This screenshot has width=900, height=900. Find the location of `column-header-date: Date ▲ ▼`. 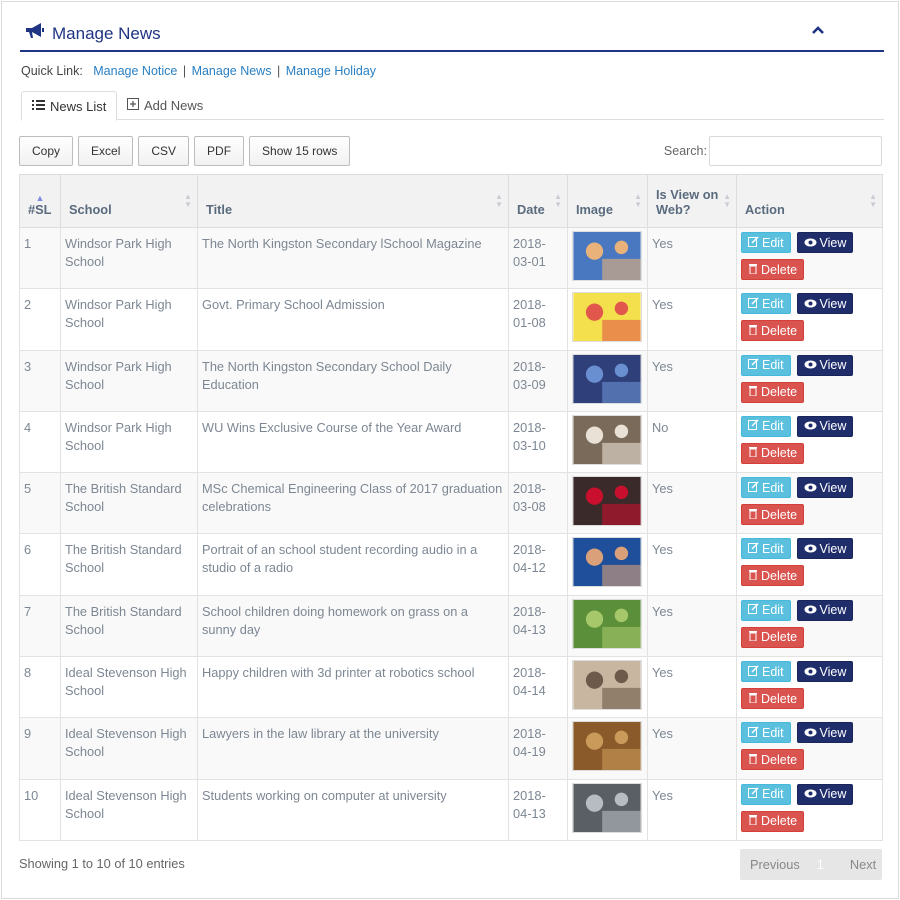

column-header-date: Date ▲ ▼ is located at coordinates (538, 201).